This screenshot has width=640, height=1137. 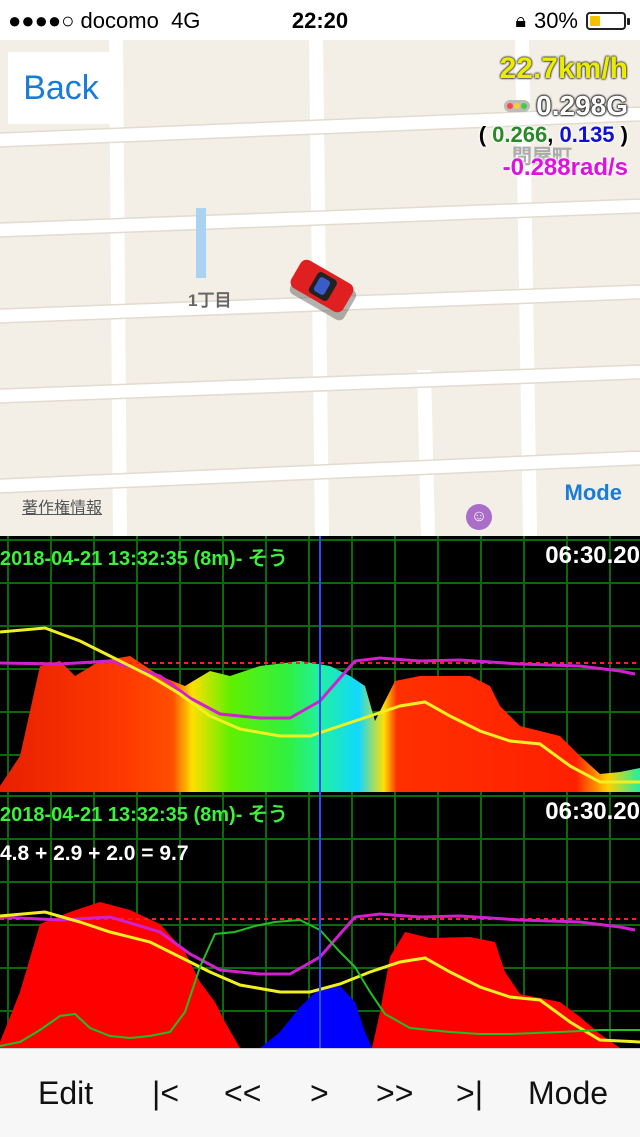 I want to click on graph1-title: 2018-04-21 13:32:35 (8m)- そう, so click(x=144, y=559).